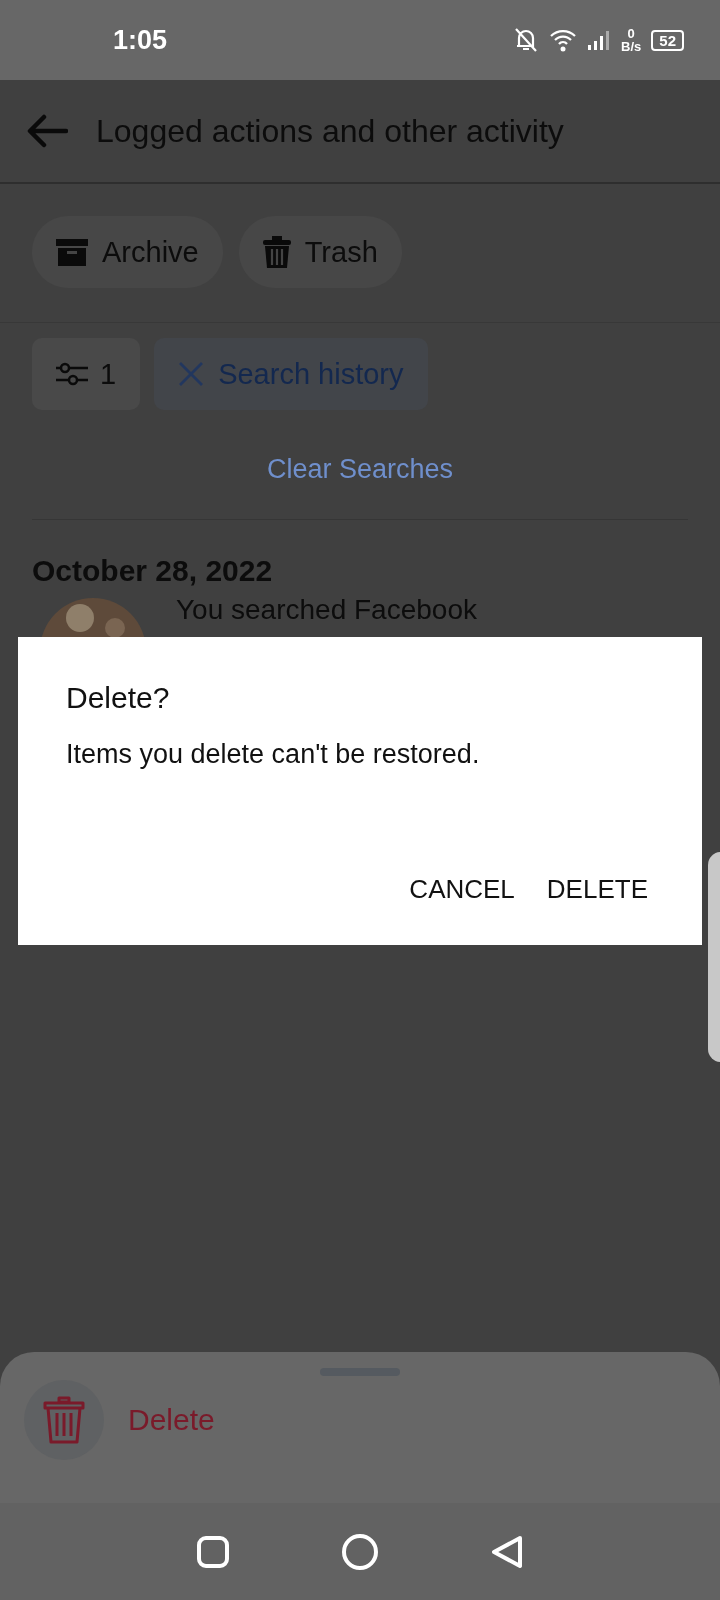 This screenshot has height=1600, width=720. What do you see at coordinates (507, 1551) in the screenshot?
I see `back-icon` at bounding box center [507, 1551].